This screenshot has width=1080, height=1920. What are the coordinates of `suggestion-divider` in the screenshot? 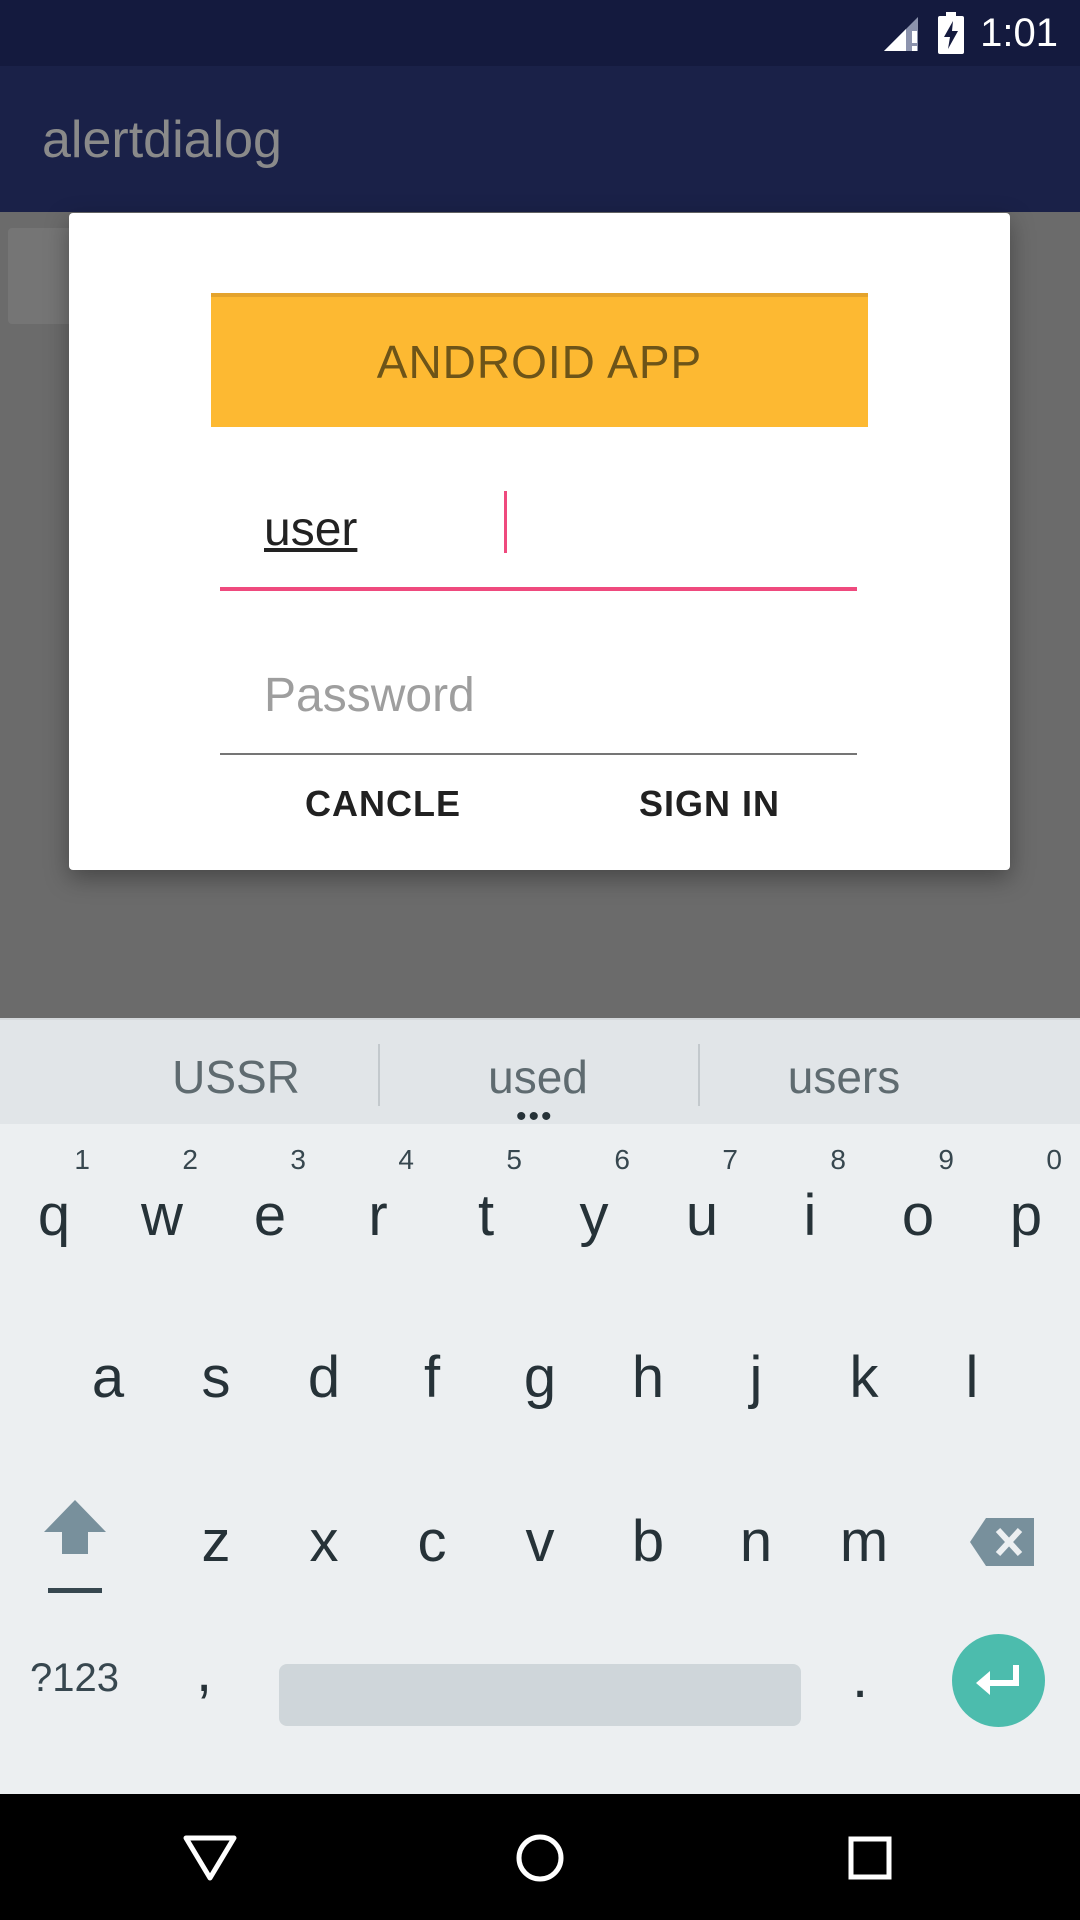 It's located at (379, 1075).